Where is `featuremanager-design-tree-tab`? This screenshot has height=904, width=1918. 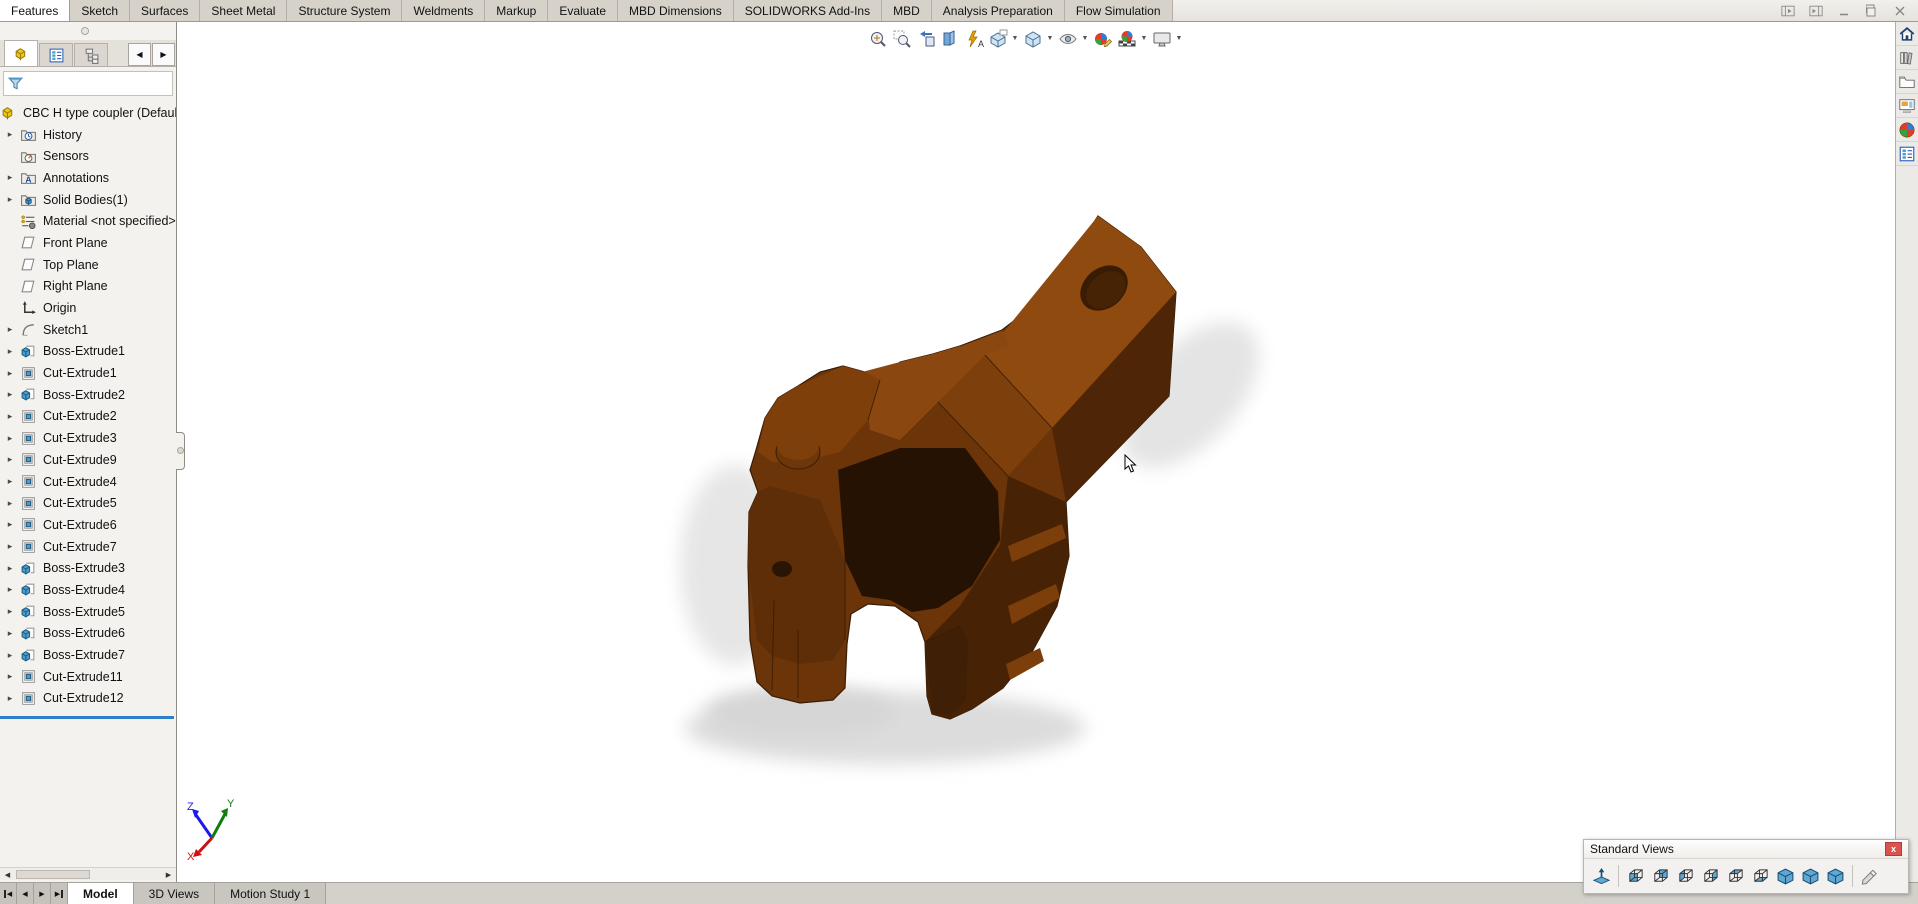
featuremanager-design-tree-tab is located at coordinates (21, 53).